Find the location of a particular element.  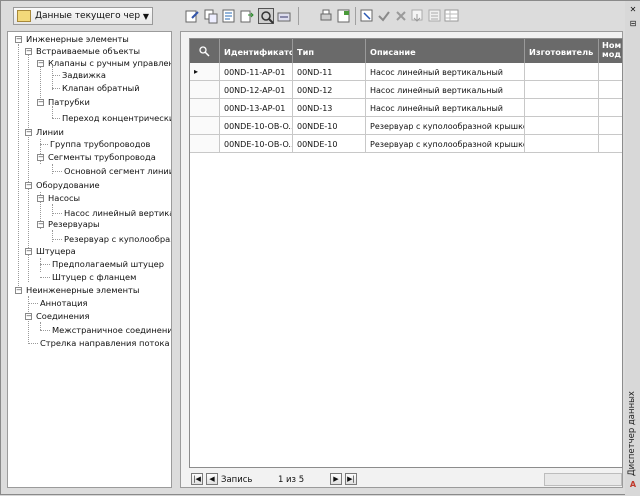

tree-node-lines: Линии is located at coordinates (50, 132).